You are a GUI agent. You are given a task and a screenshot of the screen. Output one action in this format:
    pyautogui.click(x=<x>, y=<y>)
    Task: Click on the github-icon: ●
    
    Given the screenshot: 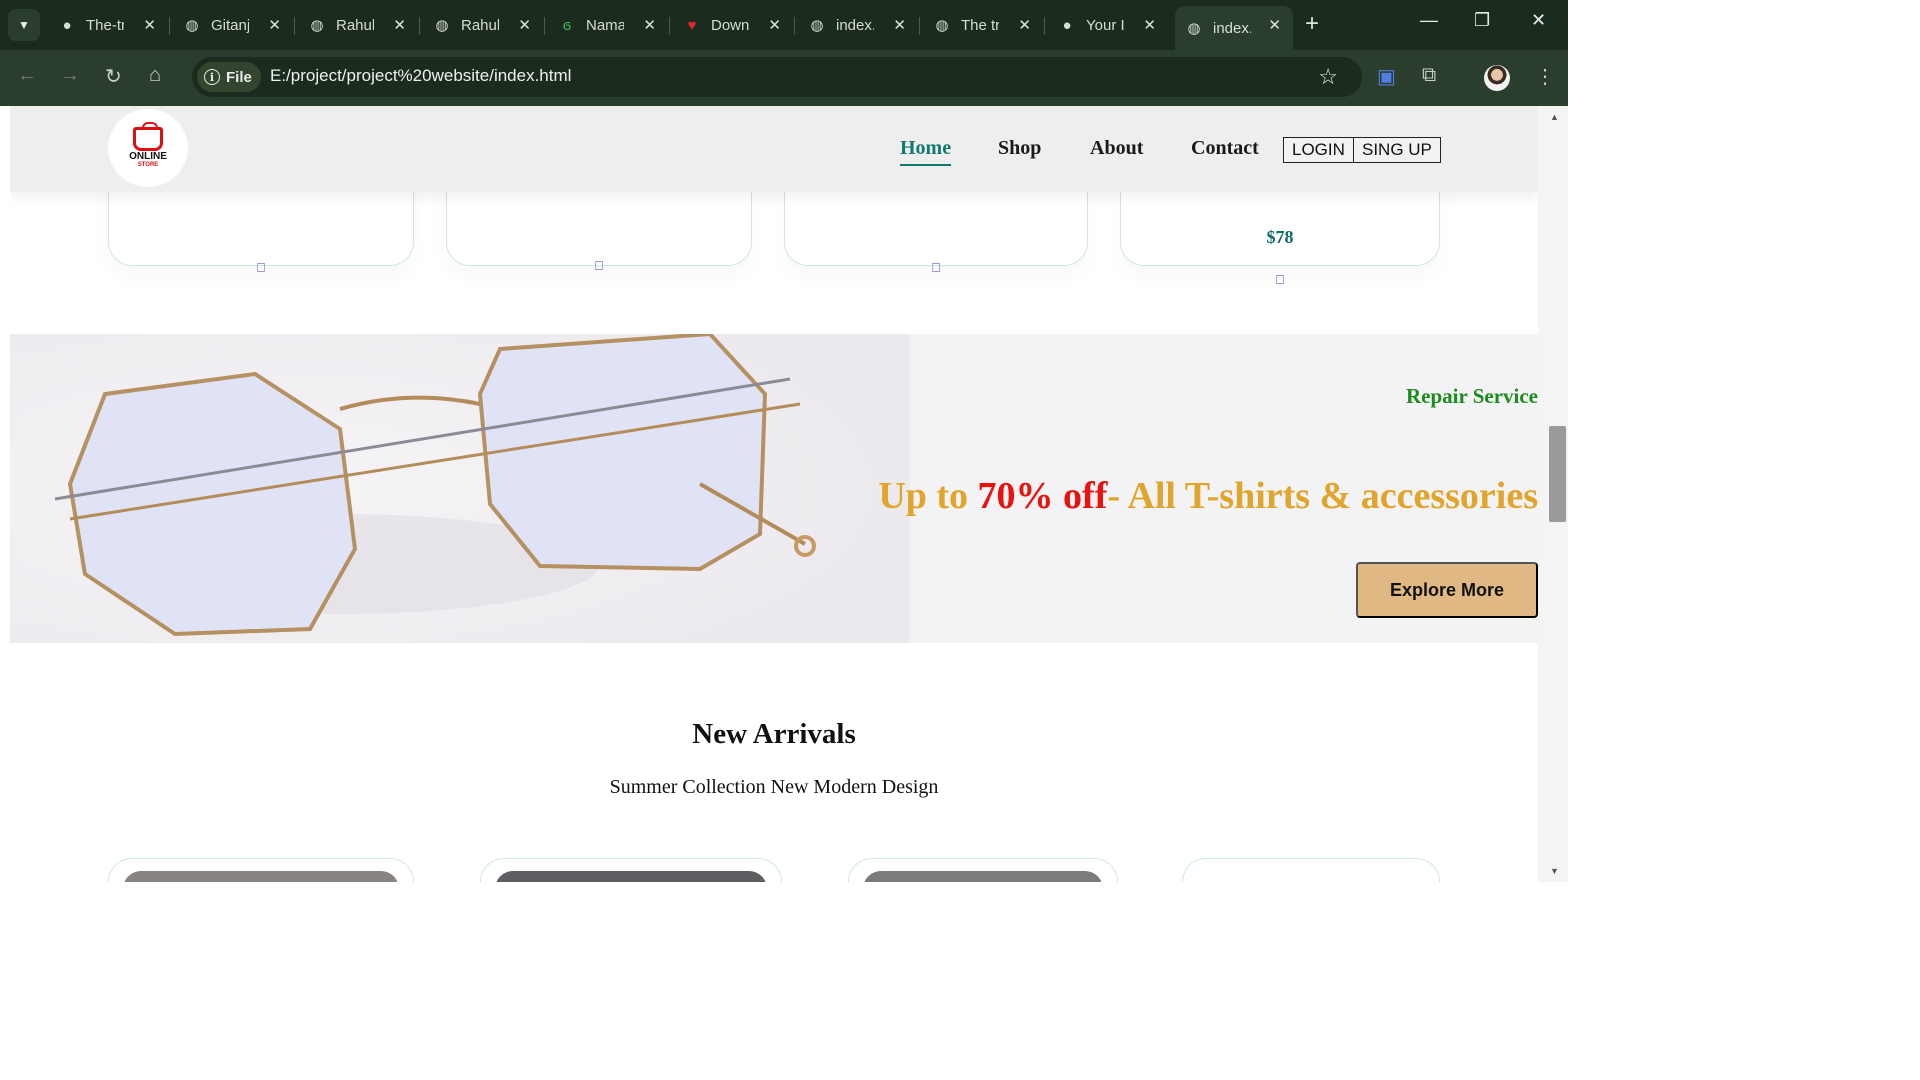 What is the action you would take?
    pyautogui.click(x=1067, y=25)
    